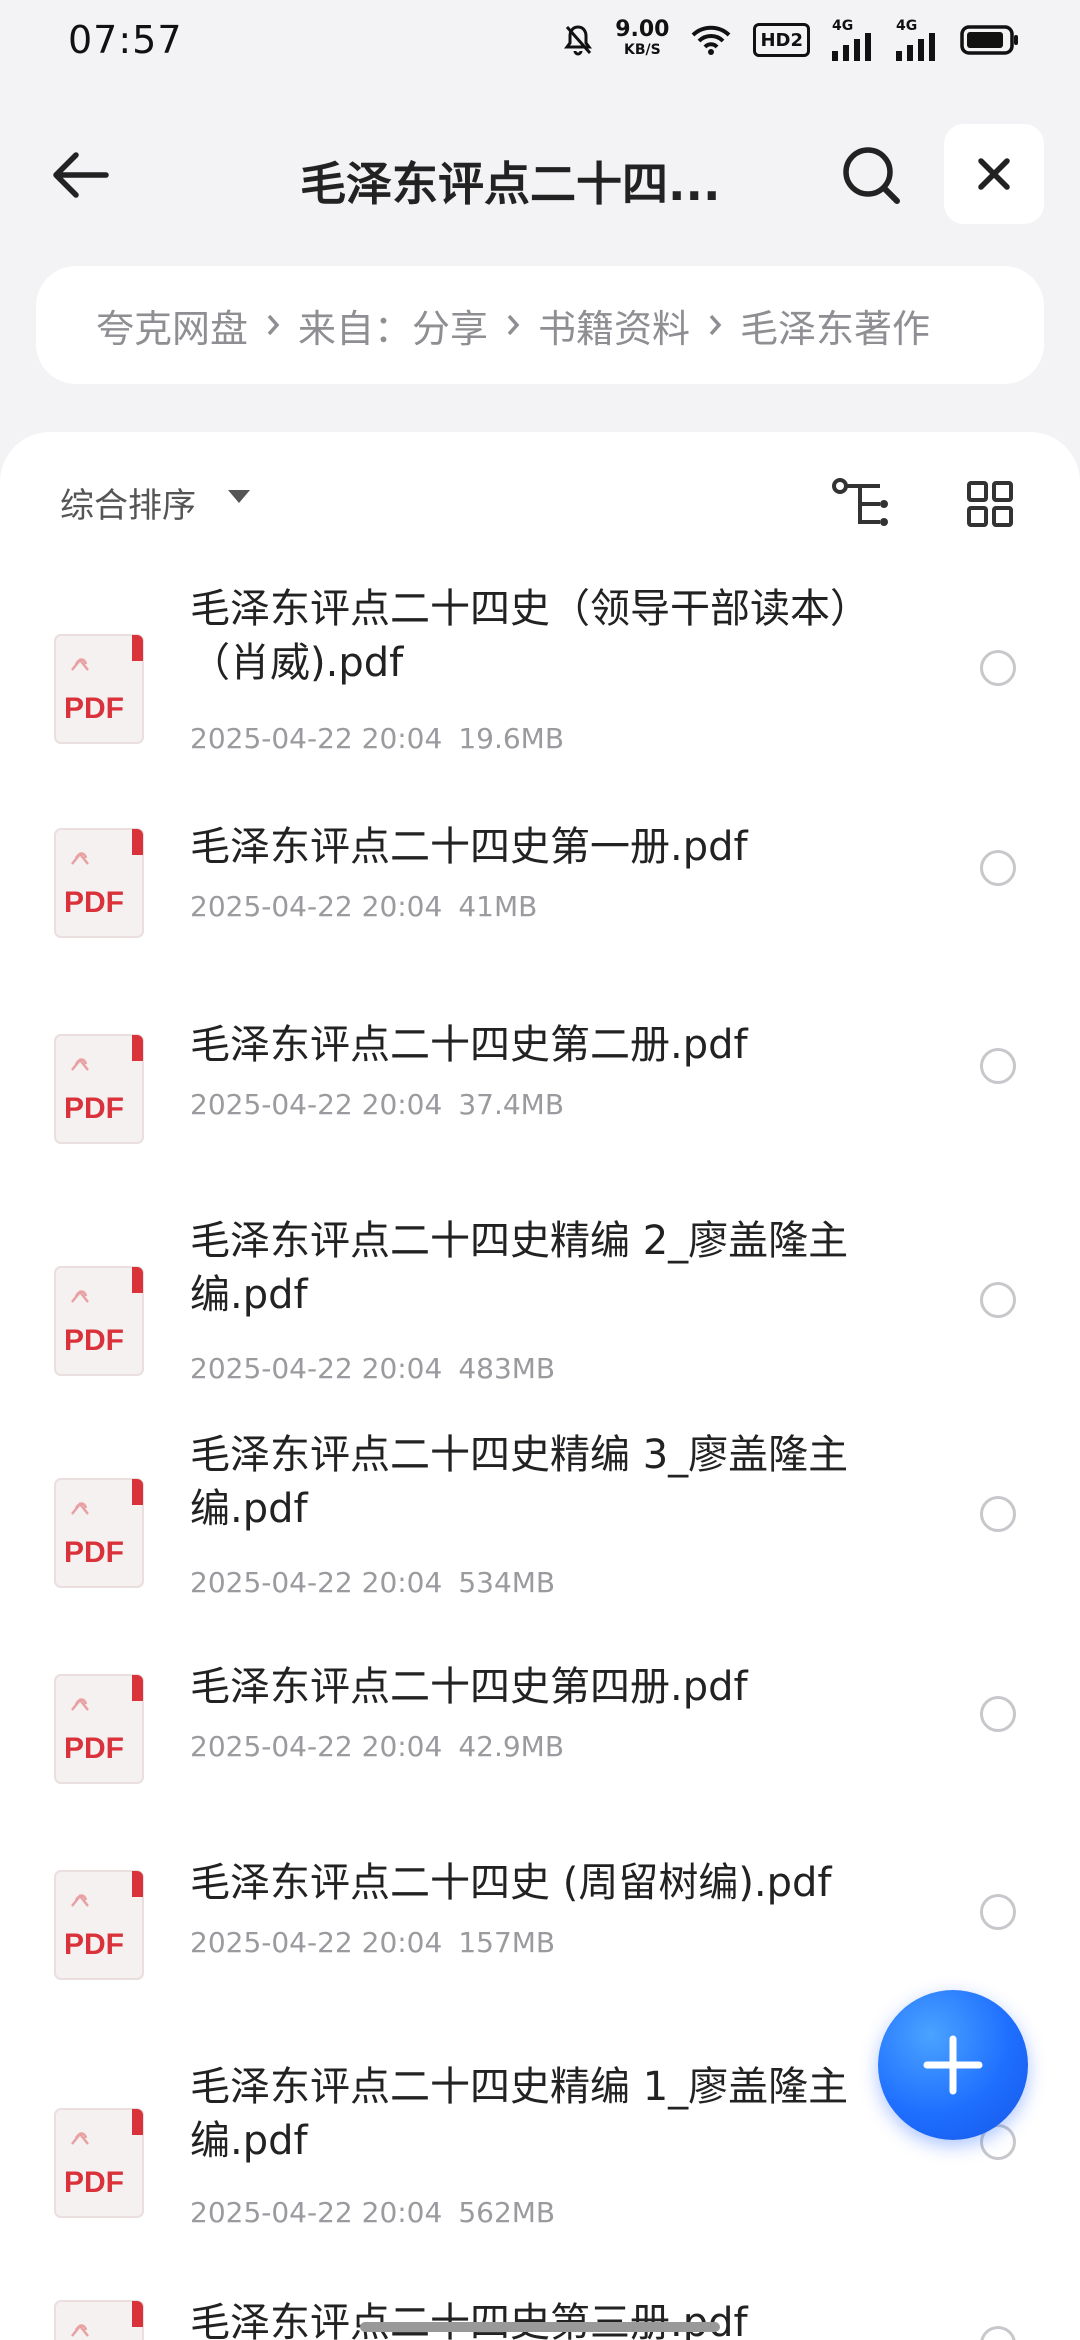 This screenshot has width=1080, height=2340. What do you see at coordinates (642, 50) in the screenshot?
I see `net-speed-unit: KB/S` at bounding box center [642, 50].